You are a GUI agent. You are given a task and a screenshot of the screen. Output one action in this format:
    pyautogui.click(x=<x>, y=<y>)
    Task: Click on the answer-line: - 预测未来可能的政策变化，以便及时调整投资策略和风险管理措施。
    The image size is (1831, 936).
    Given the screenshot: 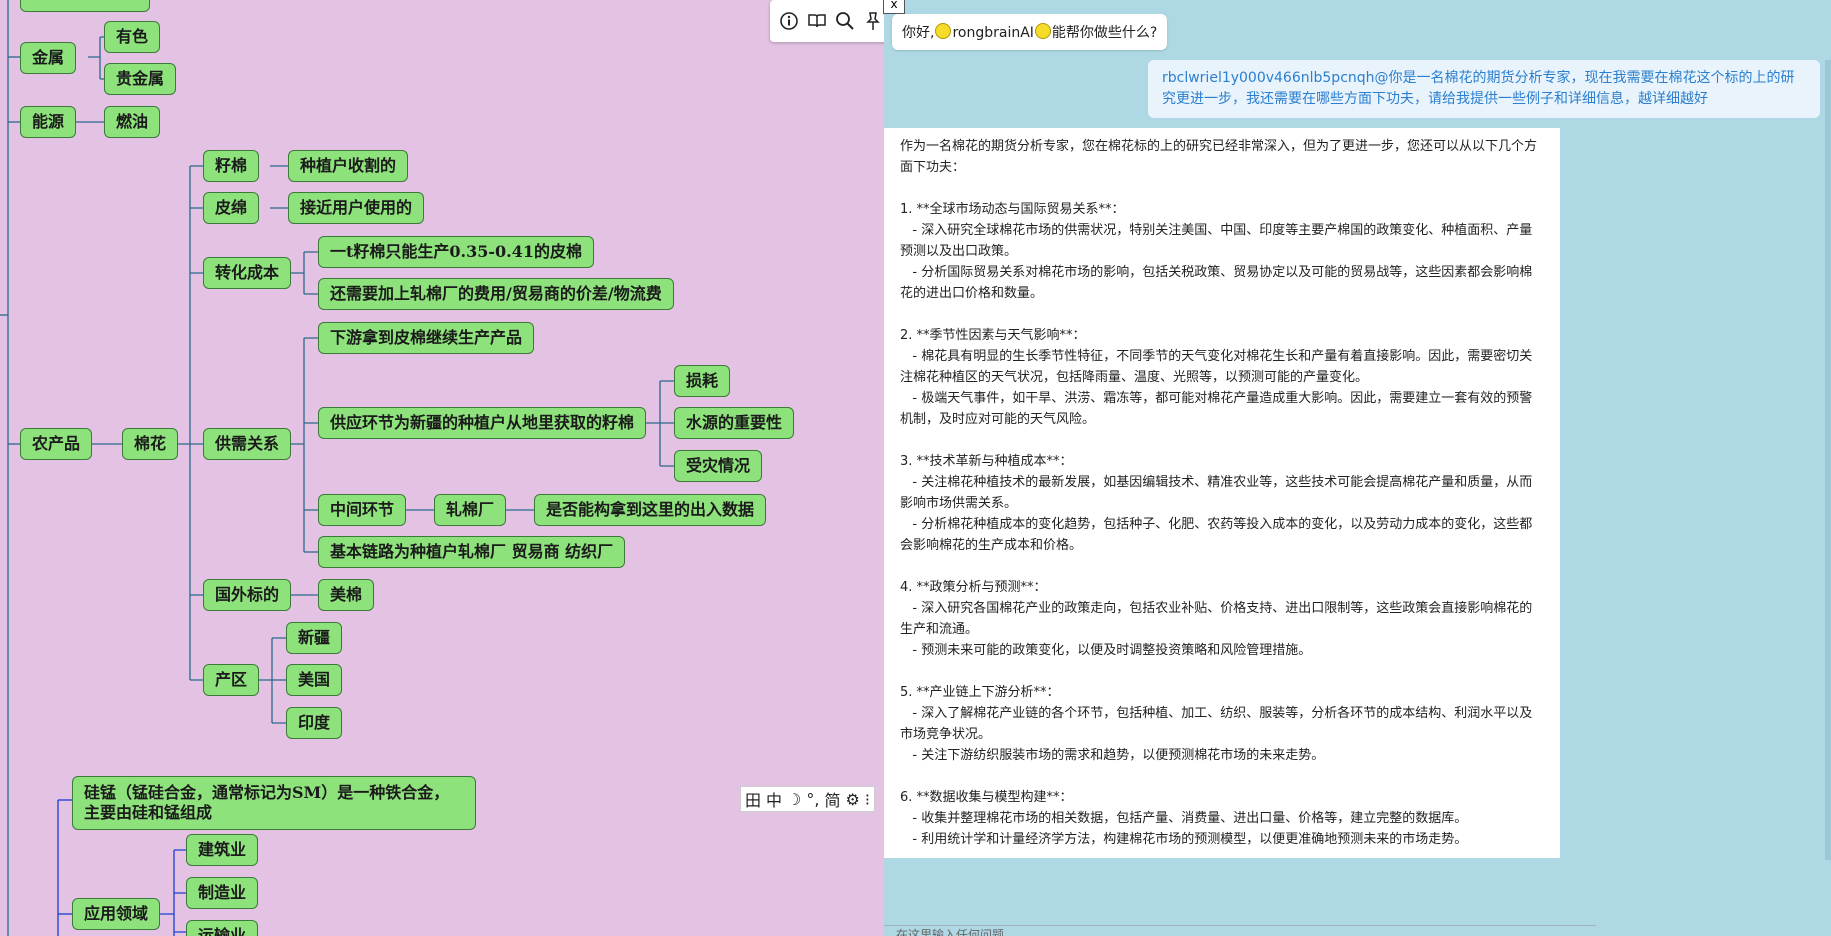 What is the action you would take?
    pyautogui.click(x=1106, y=650)
    